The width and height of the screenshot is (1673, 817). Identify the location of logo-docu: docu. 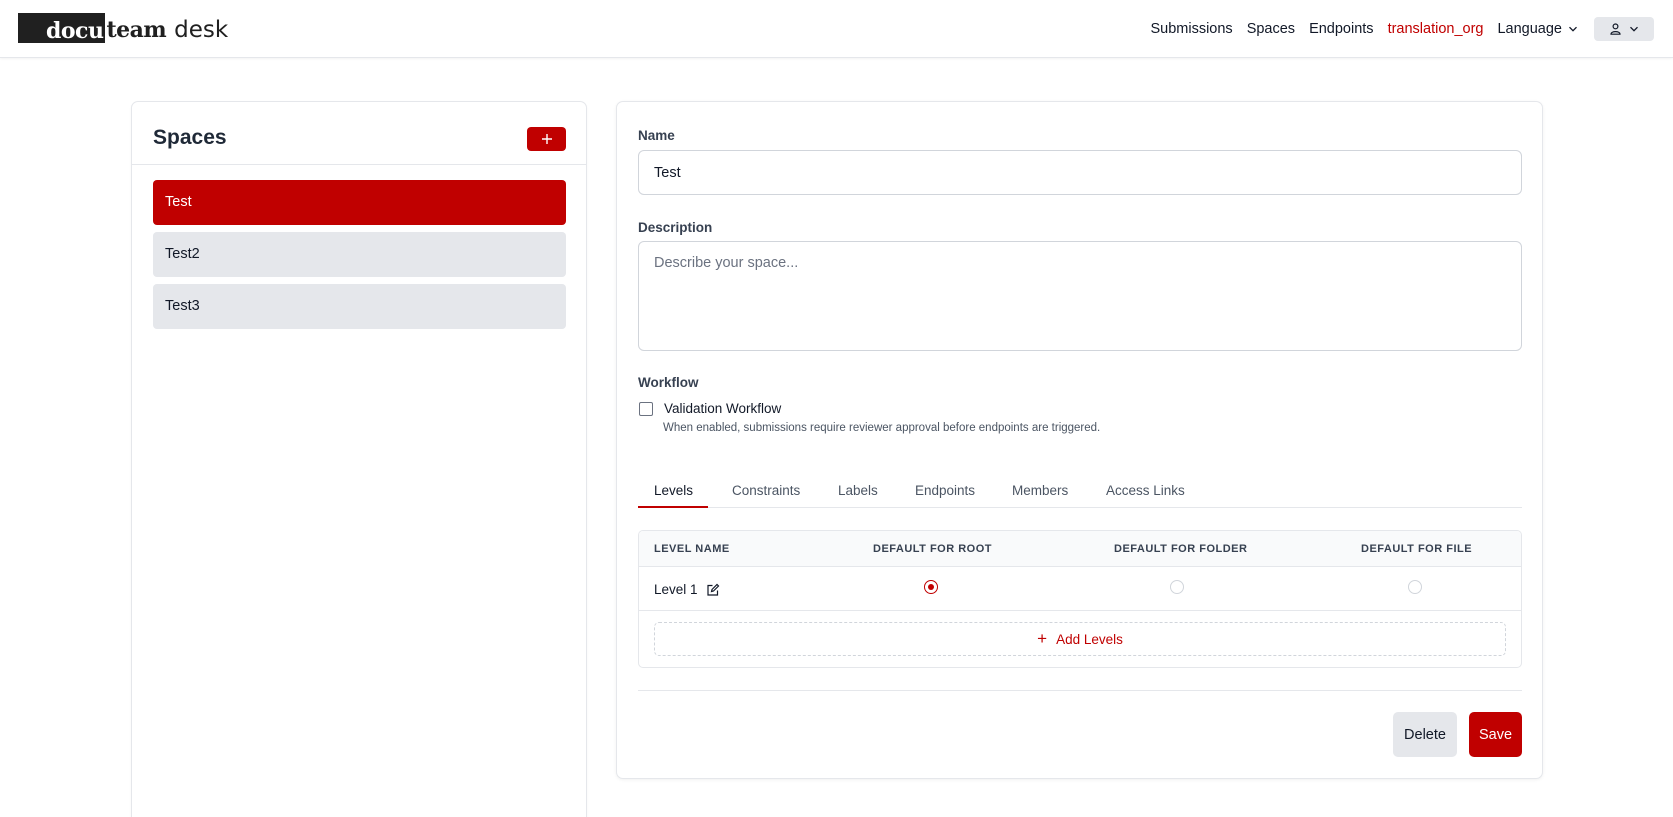
(62, 28).